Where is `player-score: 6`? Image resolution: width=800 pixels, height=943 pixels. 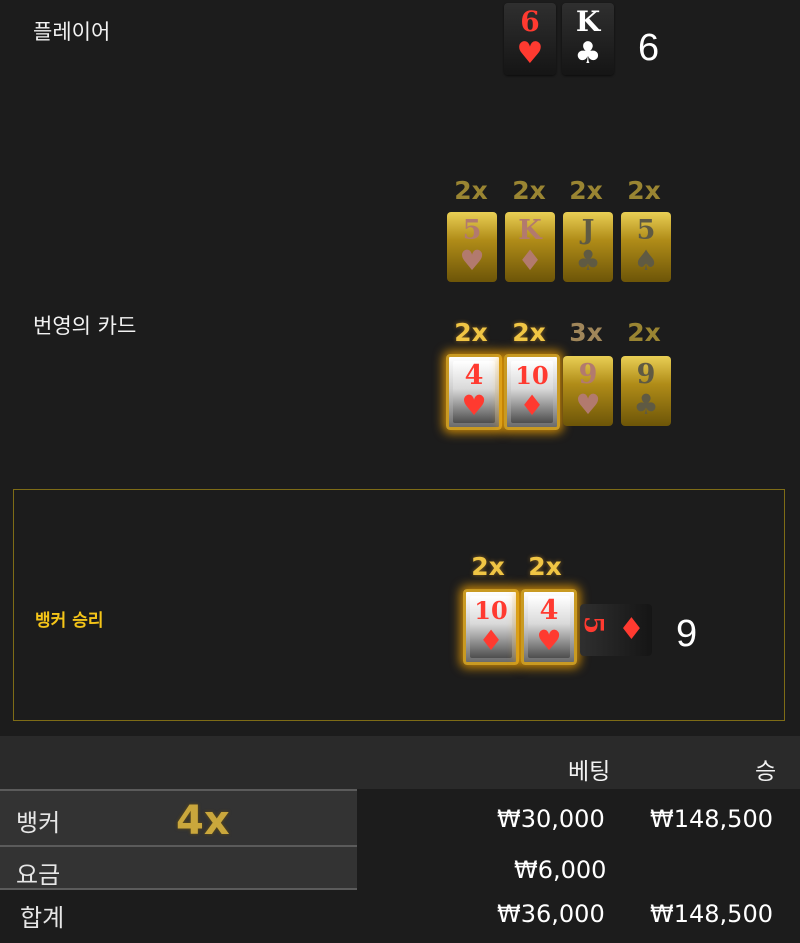 player-score: 6 is located at coordinates (649, 48).